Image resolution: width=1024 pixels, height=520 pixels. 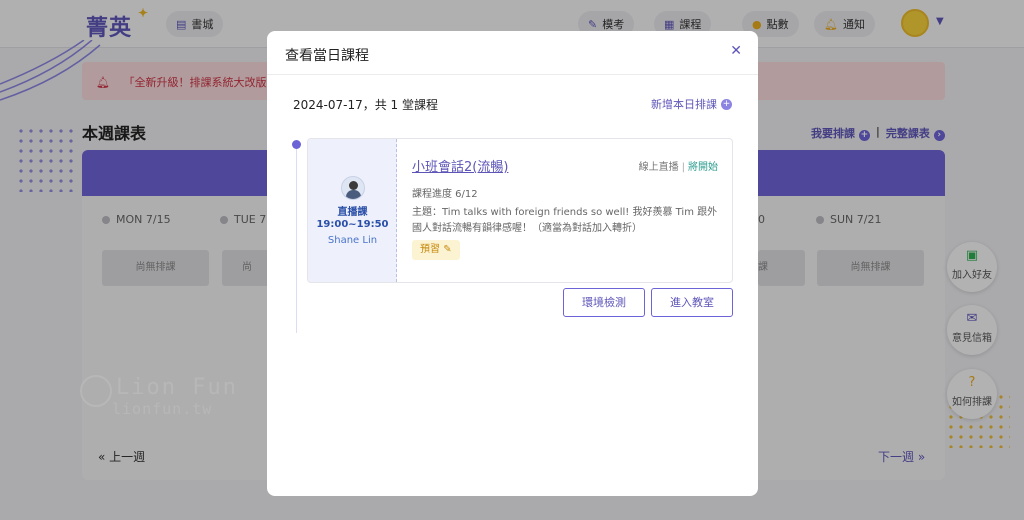 I want to click on modal-title: 查看當日課程, so click(x=327, y=56).